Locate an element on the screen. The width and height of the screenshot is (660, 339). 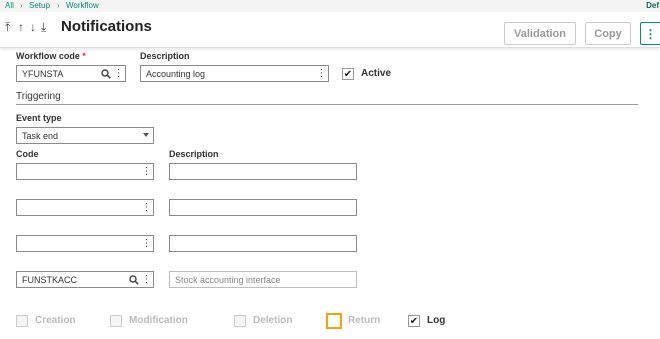
code-field-3: ⋮ is located at coordinates (85, 243).